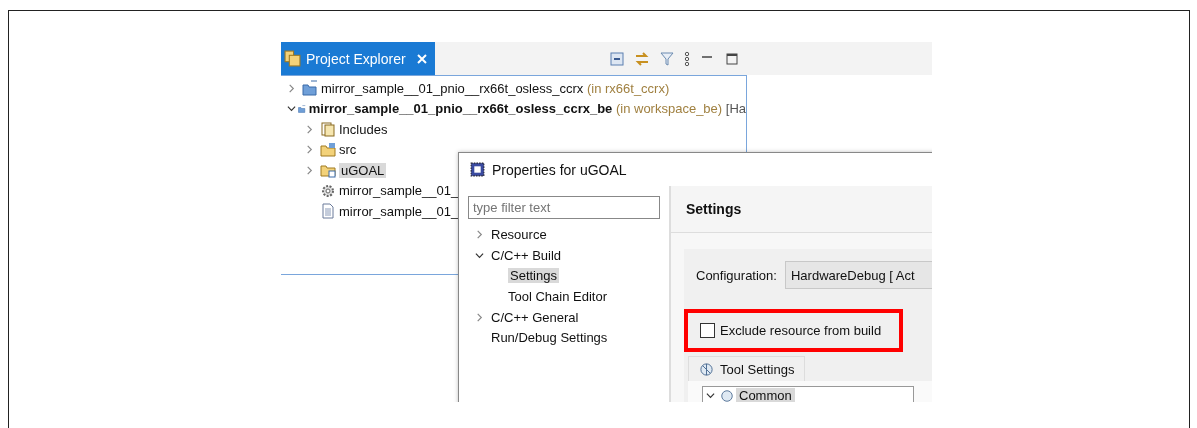 The width and height of the screenshot is (1197, 428). What do you see at coordinates (363, 170) in the screenshot?
I see `tree-item: uGOAL` at bounding box center [363, 170].